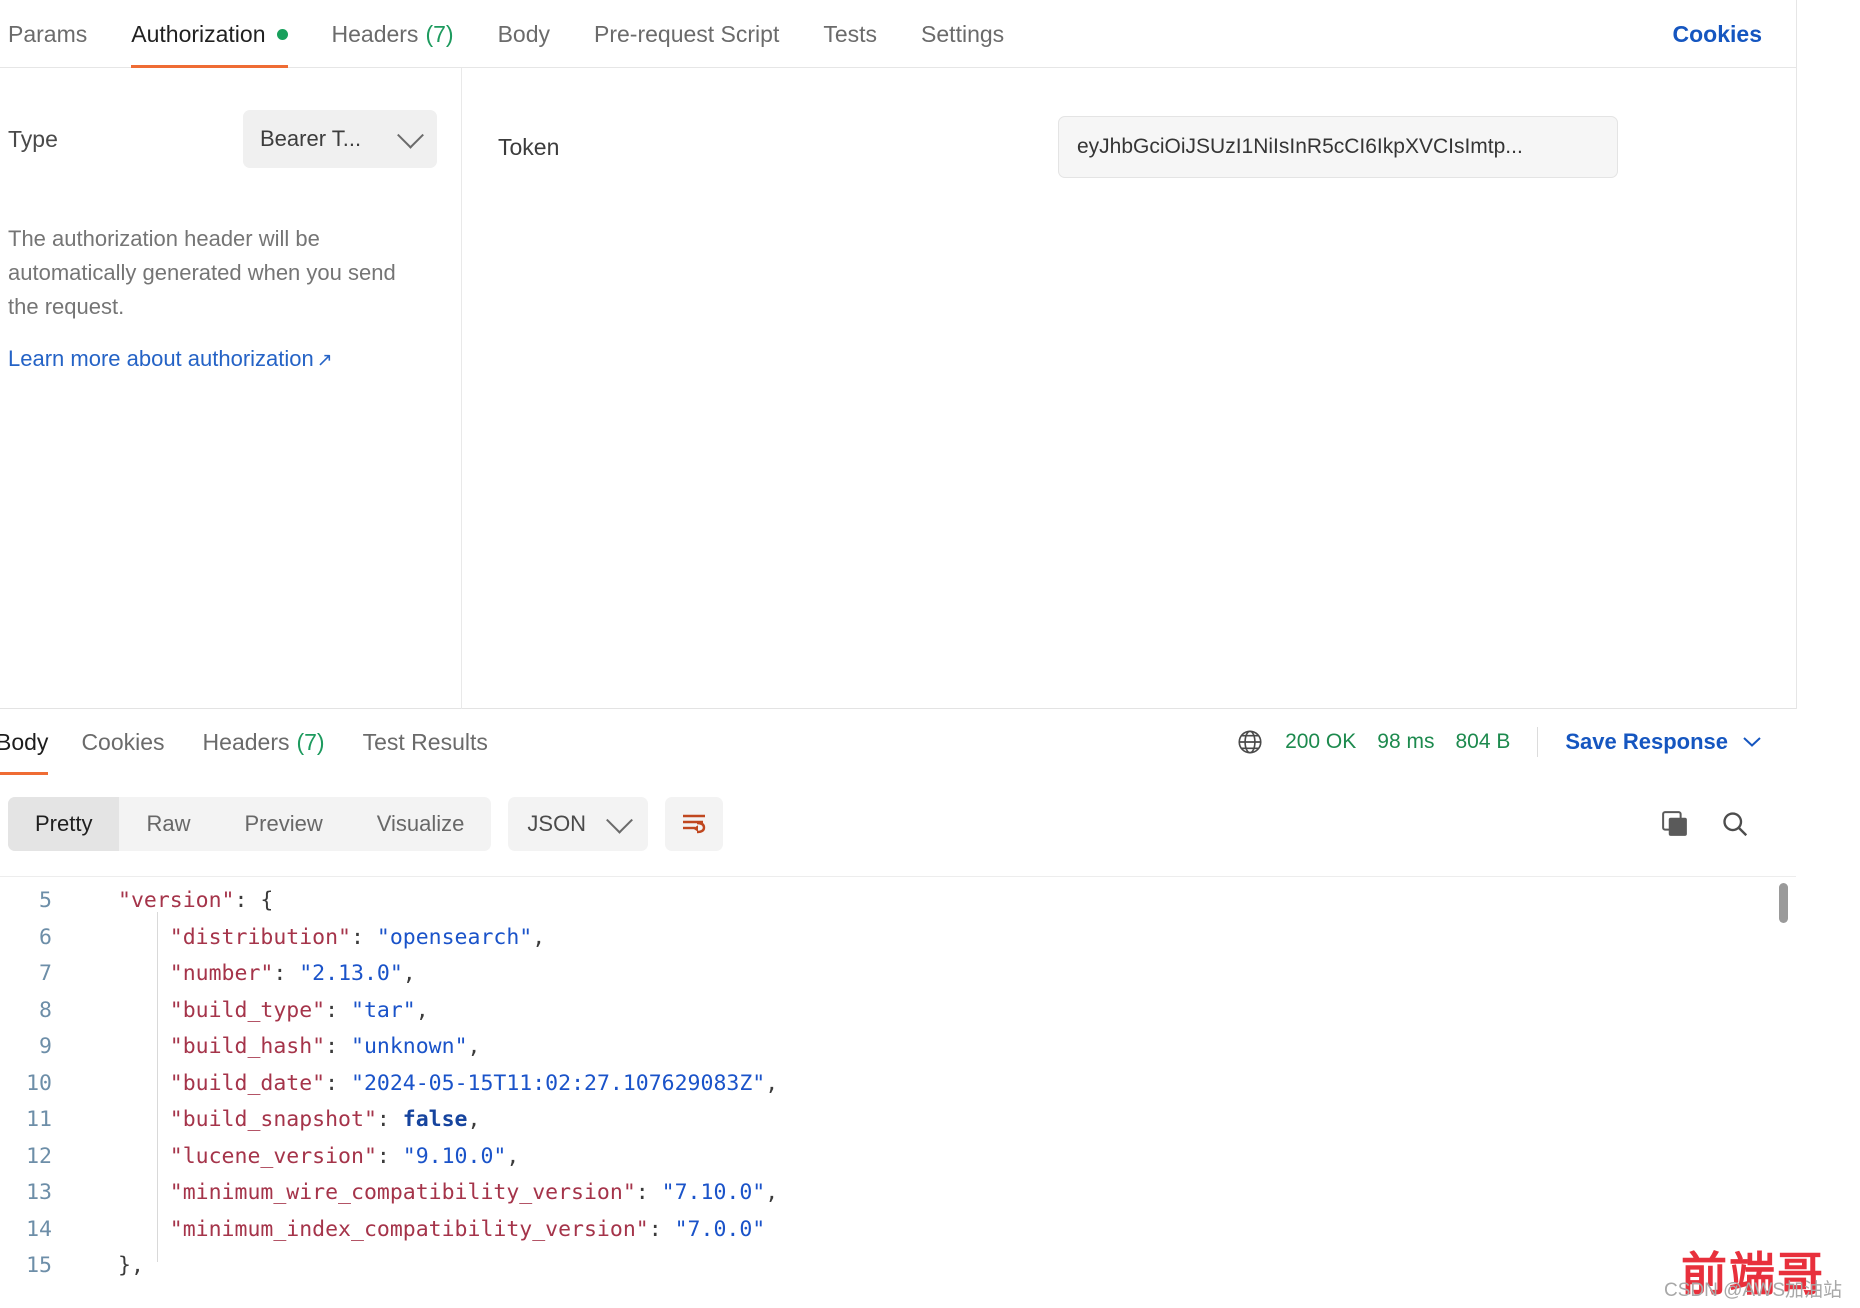  I want to click on cookies-link: Cookies, so click(1717, 34).